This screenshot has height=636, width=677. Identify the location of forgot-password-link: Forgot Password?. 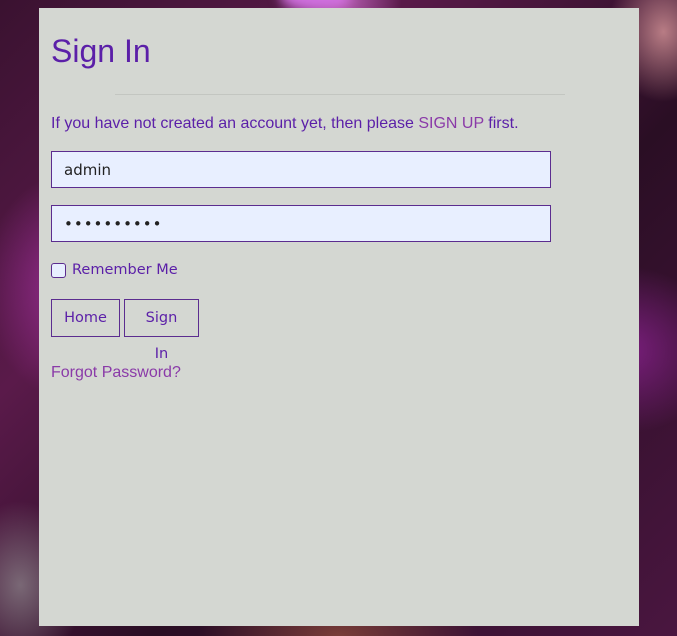
(116, 373).